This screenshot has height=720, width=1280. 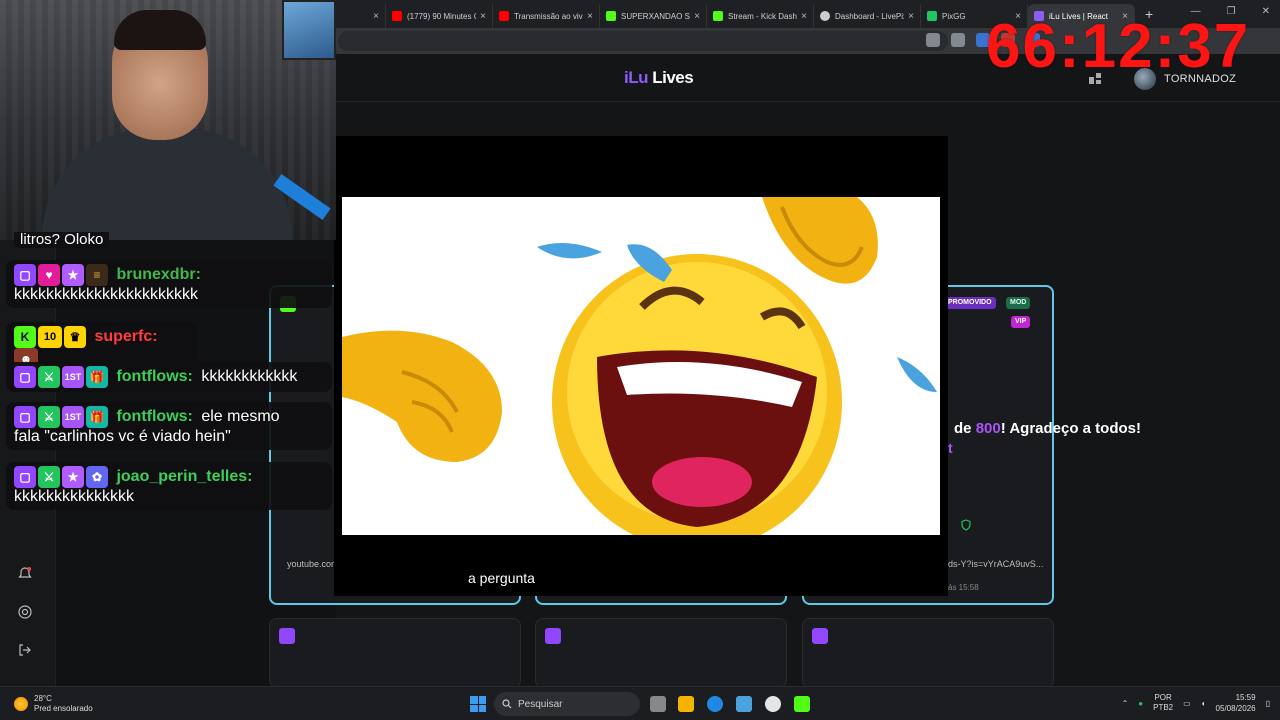 I want to click on clock-date: 05/08/2026, so click(x=1235, y=708).